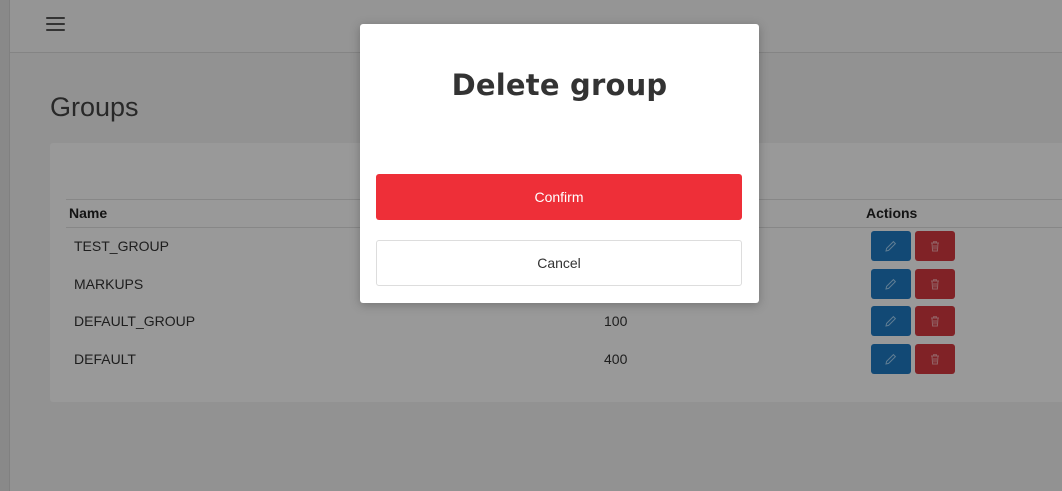 The image size is (1062, 491). I want to click on cancel-button: Cancel, so click(559, 263).